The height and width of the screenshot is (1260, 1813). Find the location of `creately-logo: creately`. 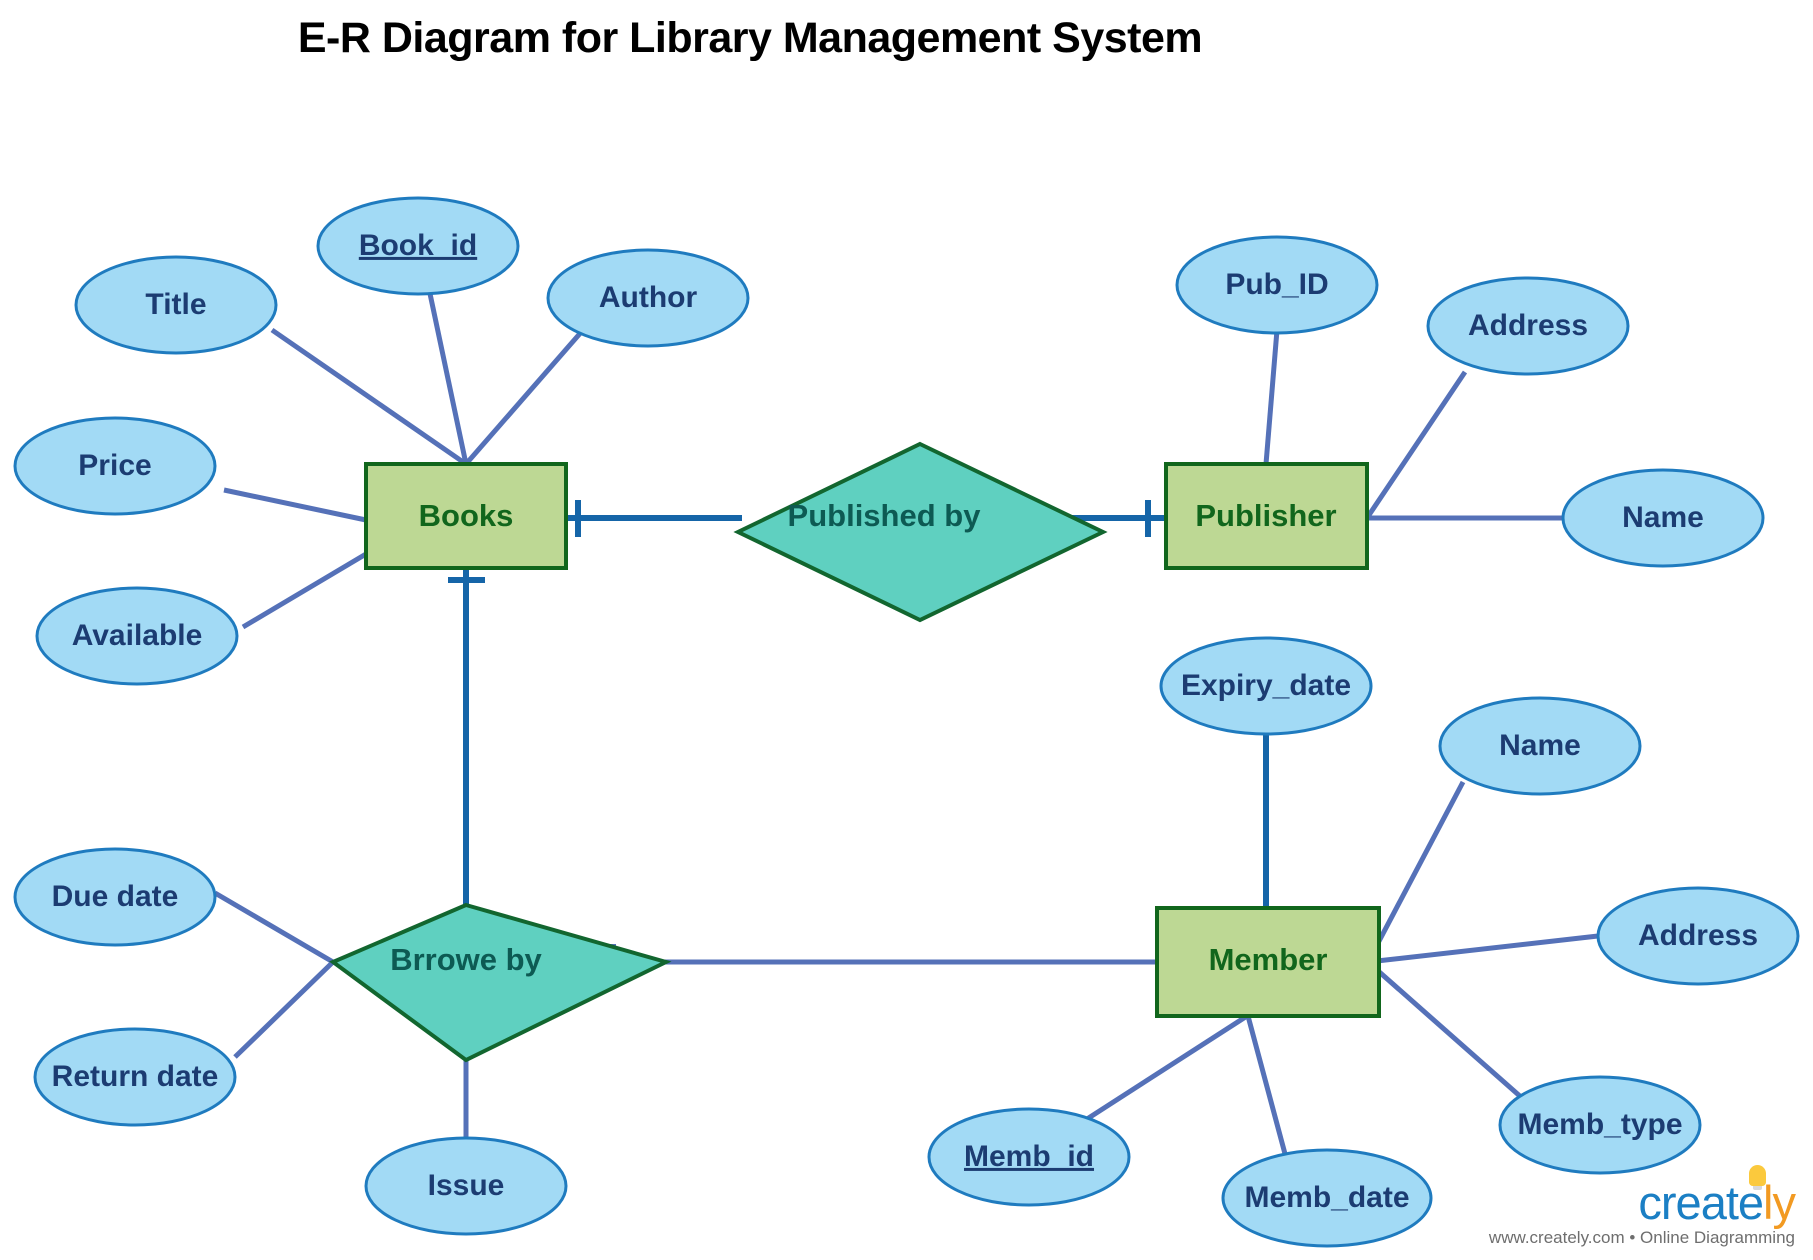

creately-logo: creately is located at coordinates (1717, 1197).